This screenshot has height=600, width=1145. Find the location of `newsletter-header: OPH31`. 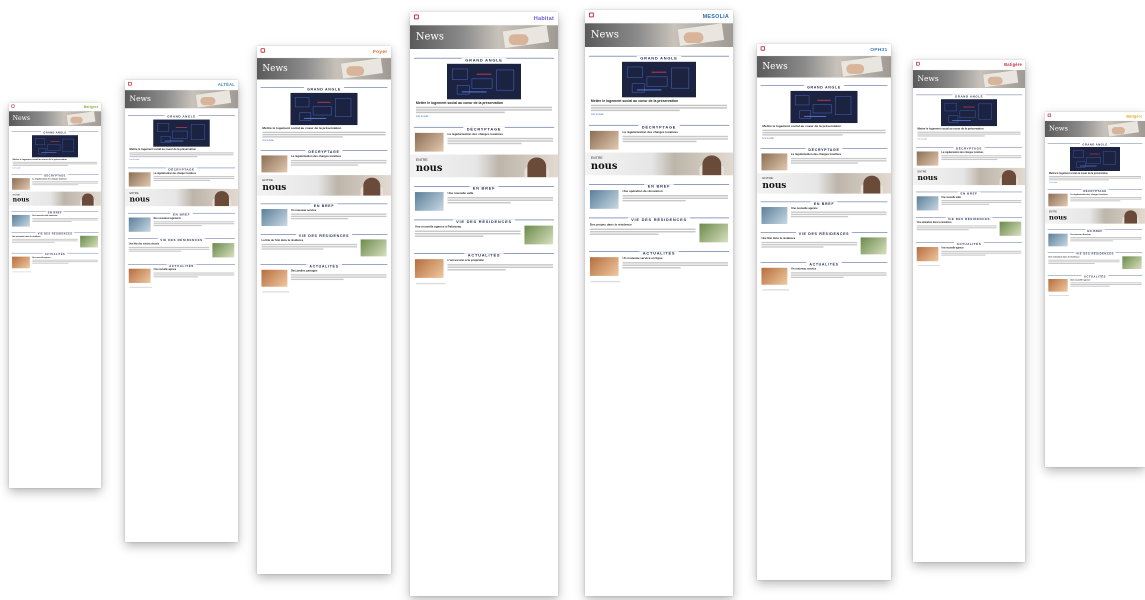

newsletter-header: OPH31 is located at coordinates (824, 50).